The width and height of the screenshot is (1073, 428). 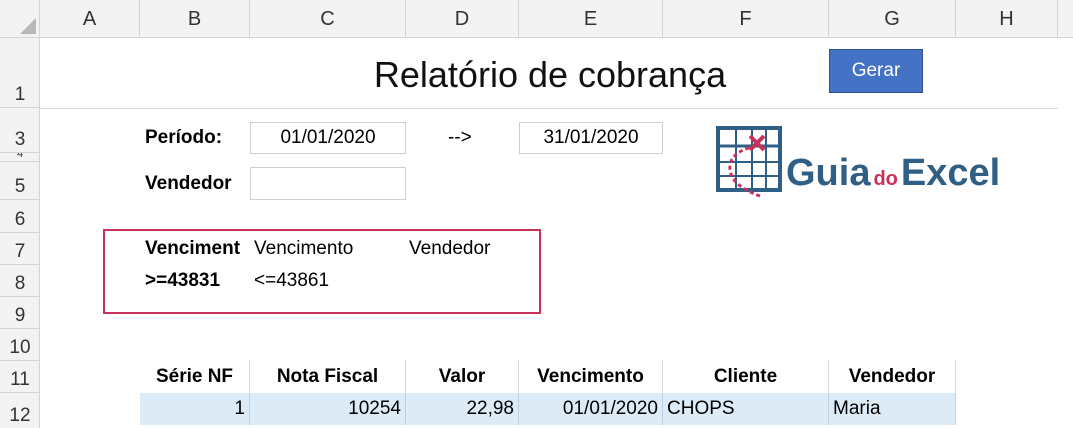 What do you see at coordinates (328, 409) in the screenshot?
I see `table-cell-nota-fiscal: 10254` at bounding box center [328, 409].